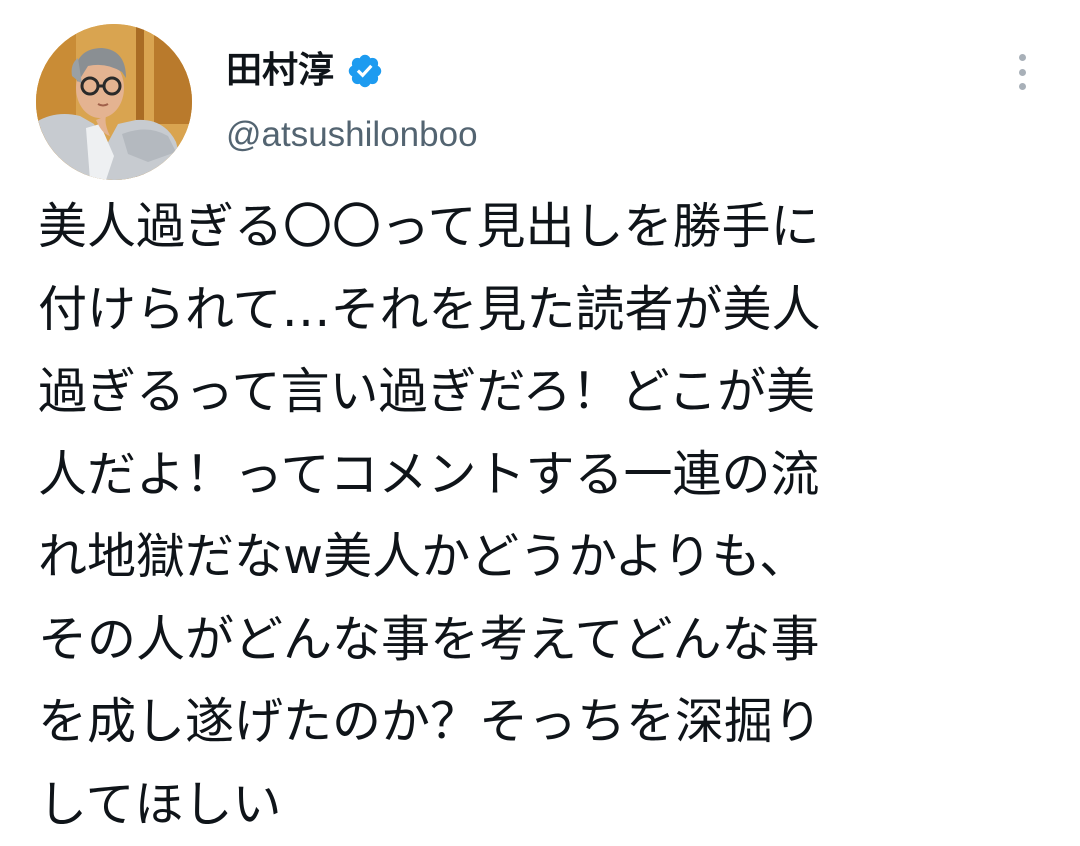 The width and height of the screenshot is (1080, 846). I want to click on more-options-button, so click(1022, 72).